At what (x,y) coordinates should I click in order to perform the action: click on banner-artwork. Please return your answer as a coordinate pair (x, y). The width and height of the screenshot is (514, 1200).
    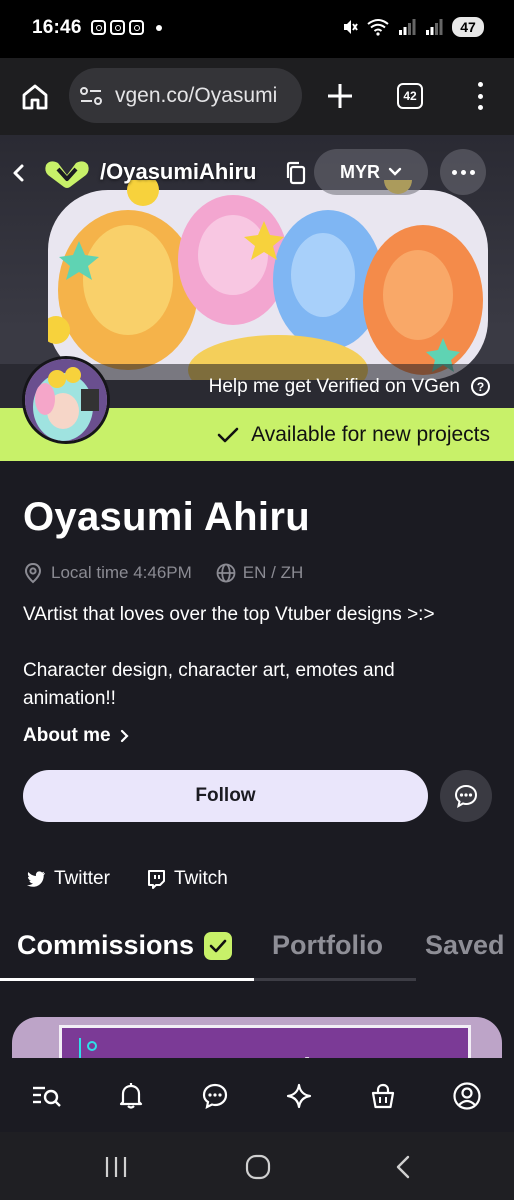
    Looking at the image, I should click on (268, 280).